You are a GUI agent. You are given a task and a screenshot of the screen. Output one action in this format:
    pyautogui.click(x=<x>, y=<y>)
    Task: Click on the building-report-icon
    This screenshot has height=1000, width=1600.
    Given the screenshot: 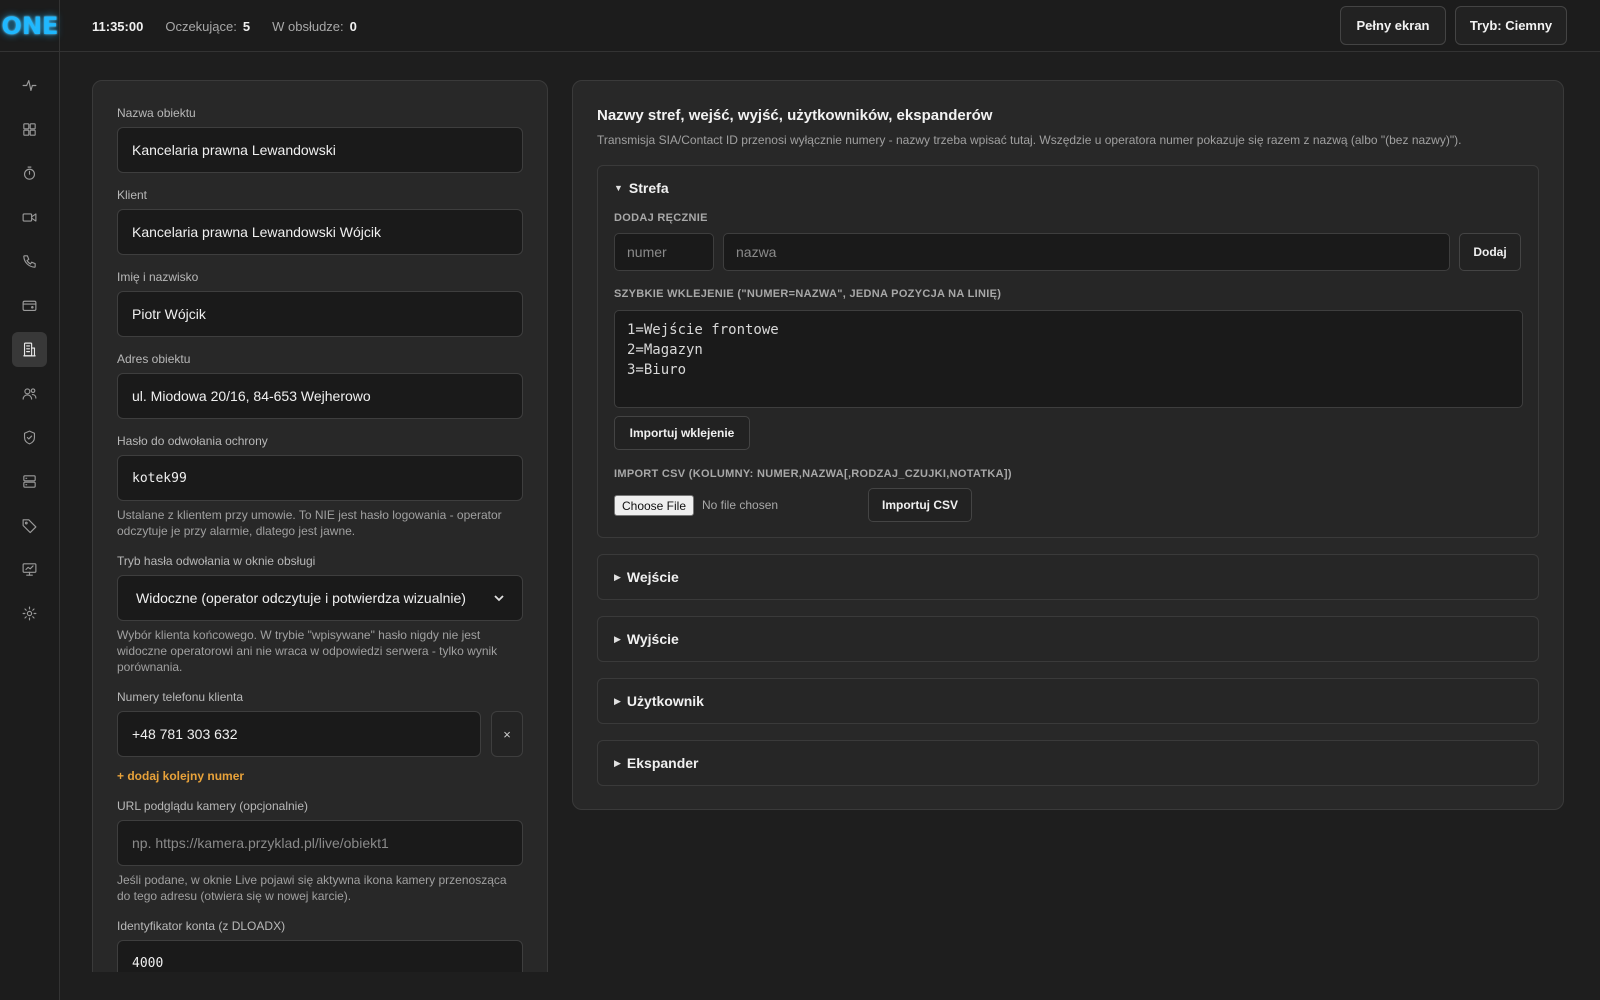 What is the action you would take?
    pyautogui.click(x=29, y=349)
    